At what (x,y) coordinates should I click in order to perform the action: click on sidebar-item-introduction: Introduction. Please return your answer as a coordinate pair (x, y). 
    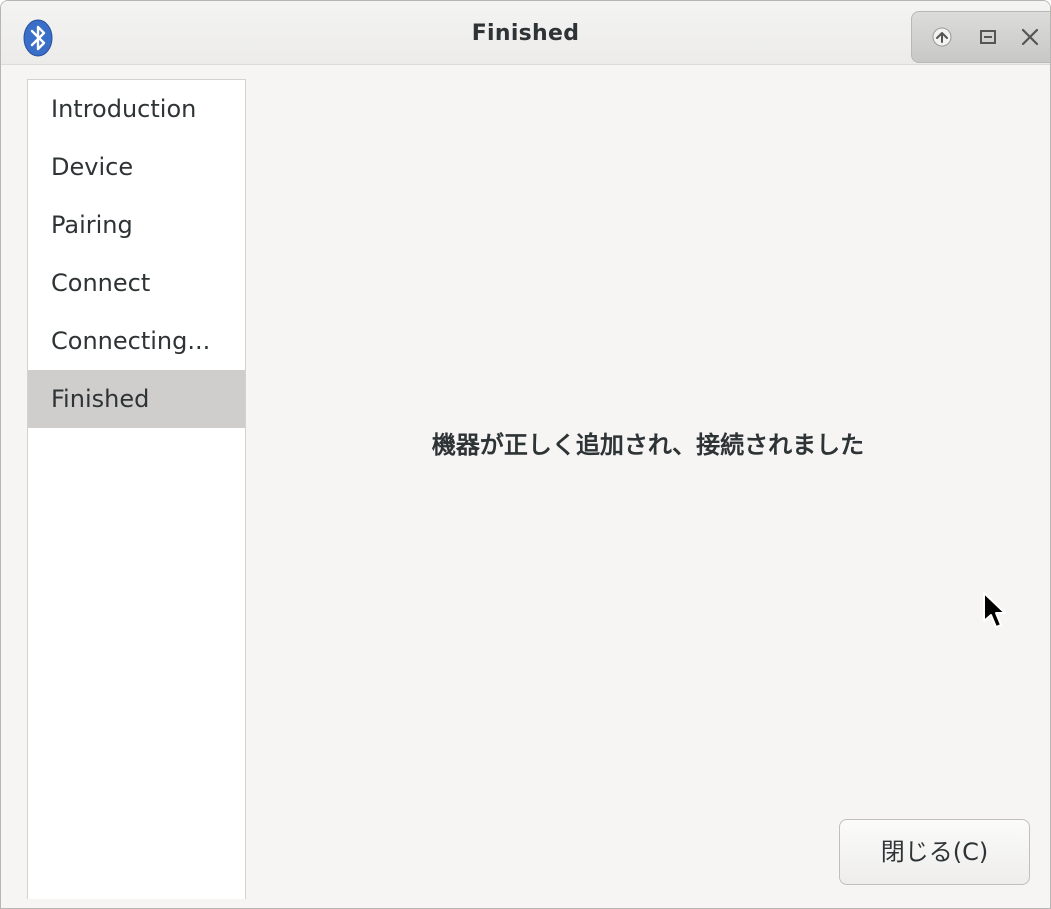
    Looking at the image, I should click on (136, 109).